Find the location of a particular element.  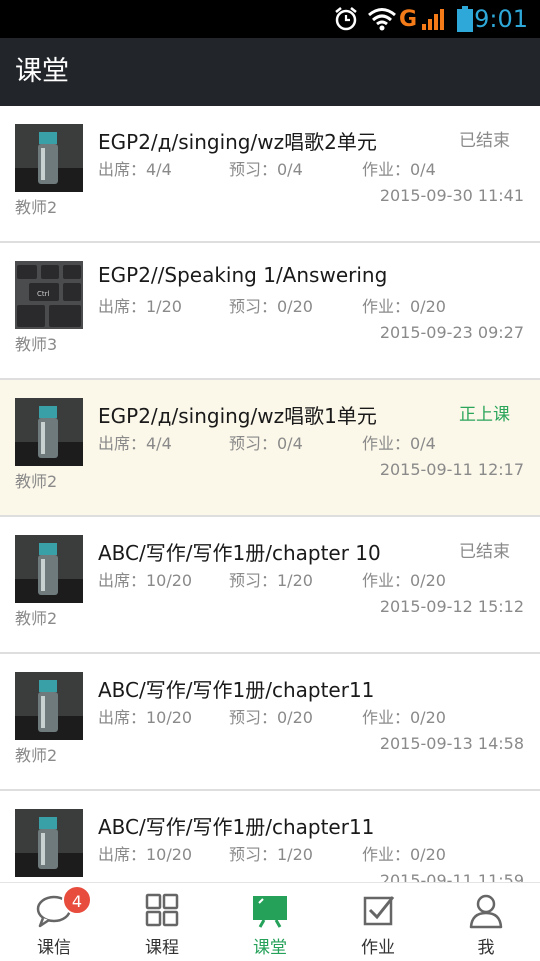

session-stats: 出席：1/20 预习：0/20 作业：0/20 is located at coordinates (308, 305).